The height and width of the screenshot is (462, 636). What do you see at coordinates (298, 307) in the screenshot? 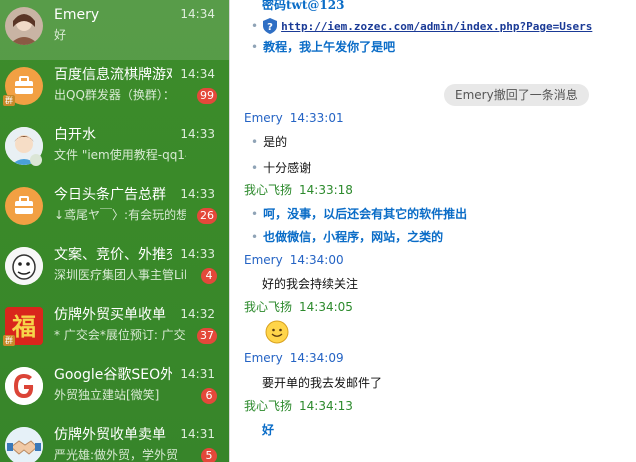
I see `message-header: 我心飞扬 14:34:05` at bounding box center [298, 307].